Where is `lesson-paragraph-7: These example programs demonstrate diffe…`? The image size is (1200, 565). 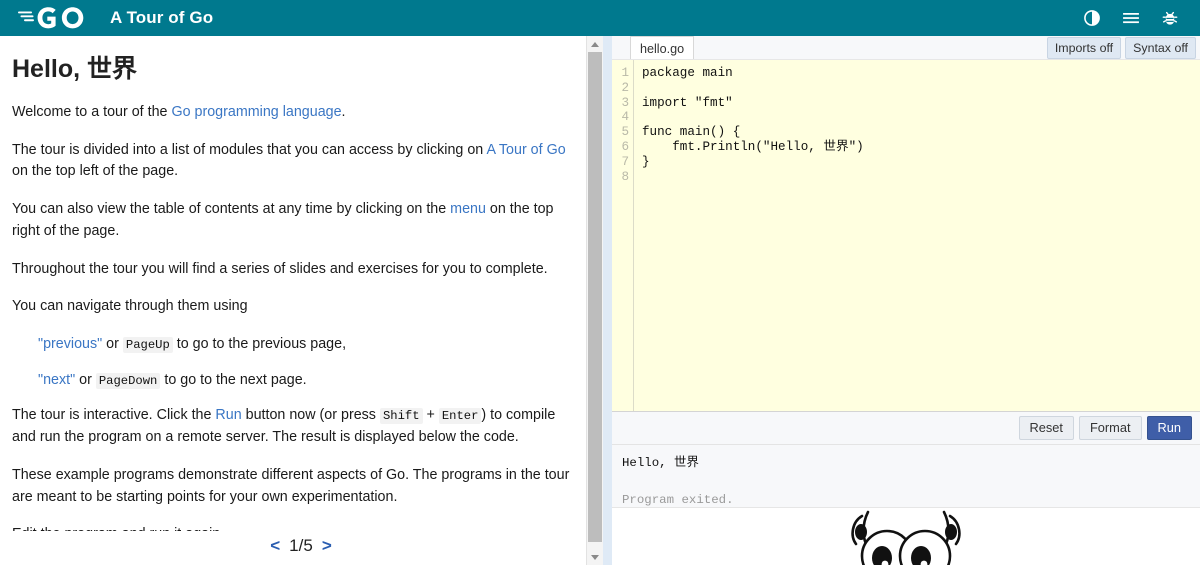 lesson-paragraph-7: These example programs demonstrate diffe… is located at coordinates (291, 485).